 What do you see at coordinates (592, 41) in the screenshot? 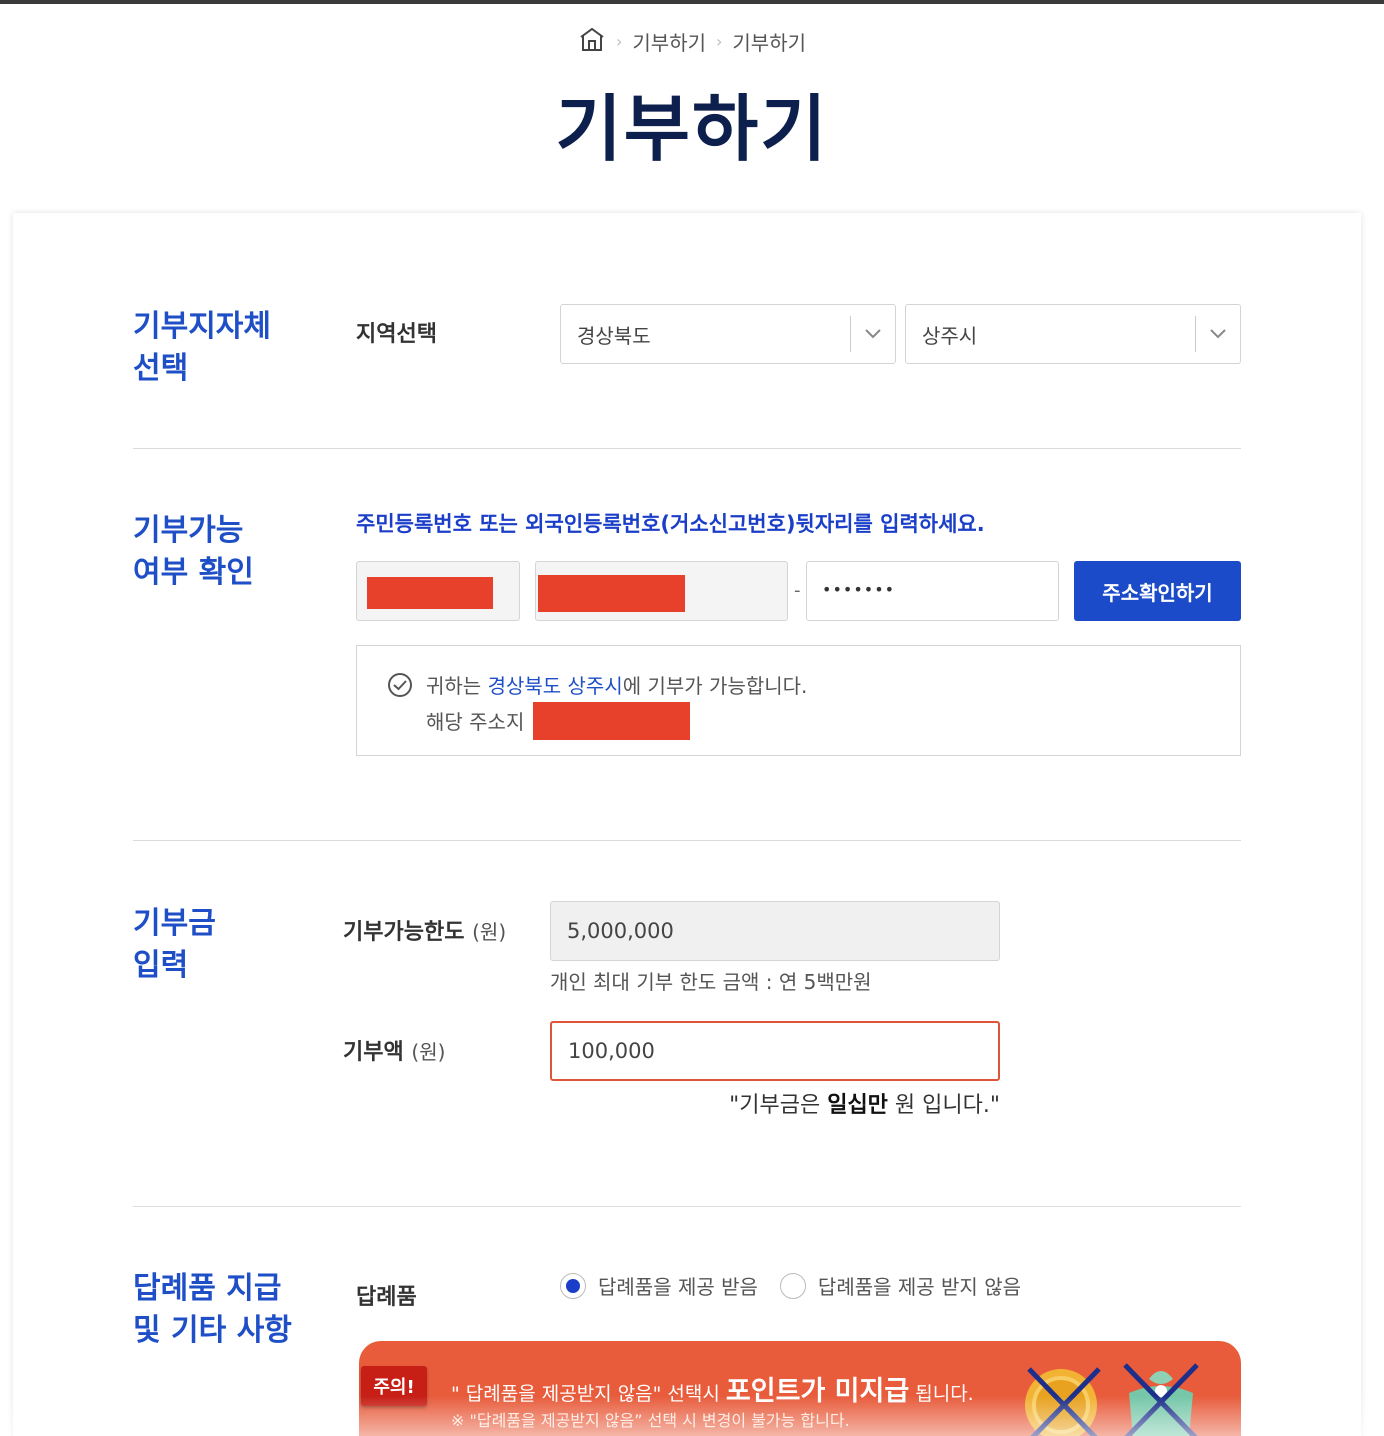
I see `home-icon` at bounding box center [592, 41].